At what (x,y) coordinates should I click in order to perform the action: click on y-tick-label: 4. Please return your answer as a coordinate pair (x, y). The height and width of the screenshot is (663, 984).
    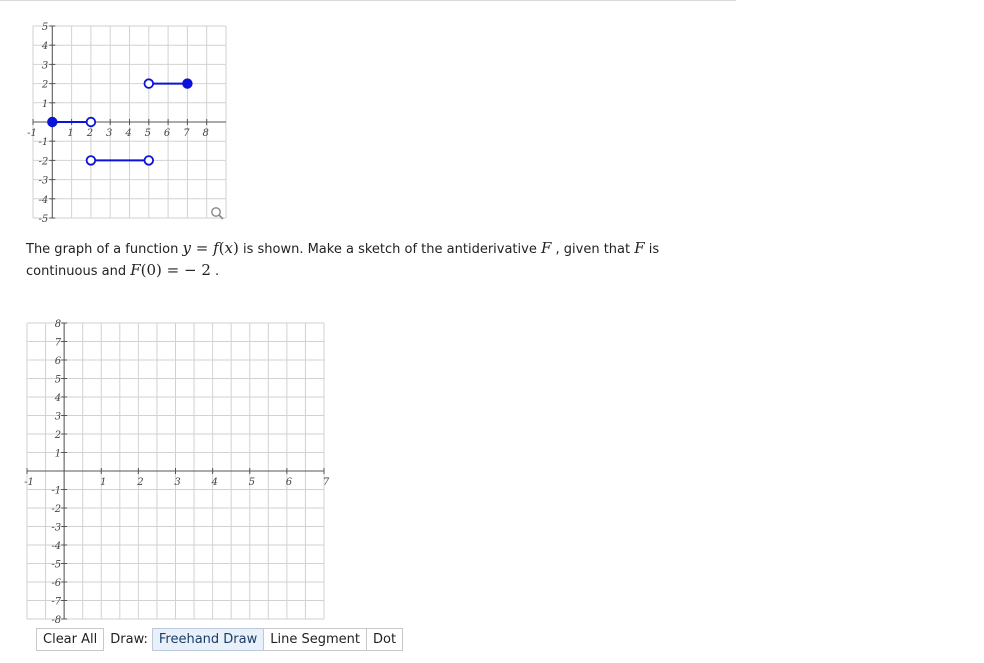
    Looking at the image, I should click on (57, 398).